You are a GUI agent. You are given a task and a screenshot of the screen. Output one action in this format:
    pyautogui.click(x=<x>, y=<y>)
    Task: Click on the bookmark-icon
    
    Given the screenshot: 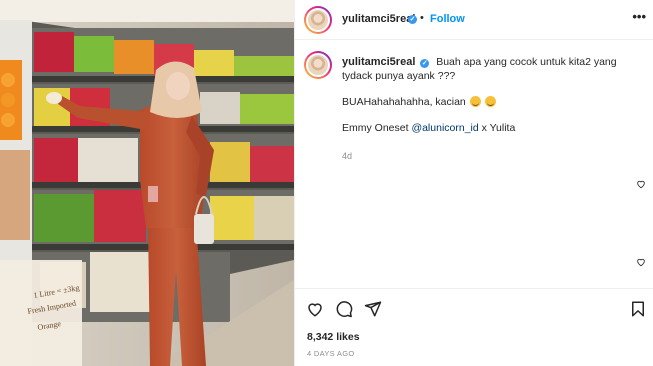 What is the action you would take?
    pyautogui.click(x=638, y=309)
    